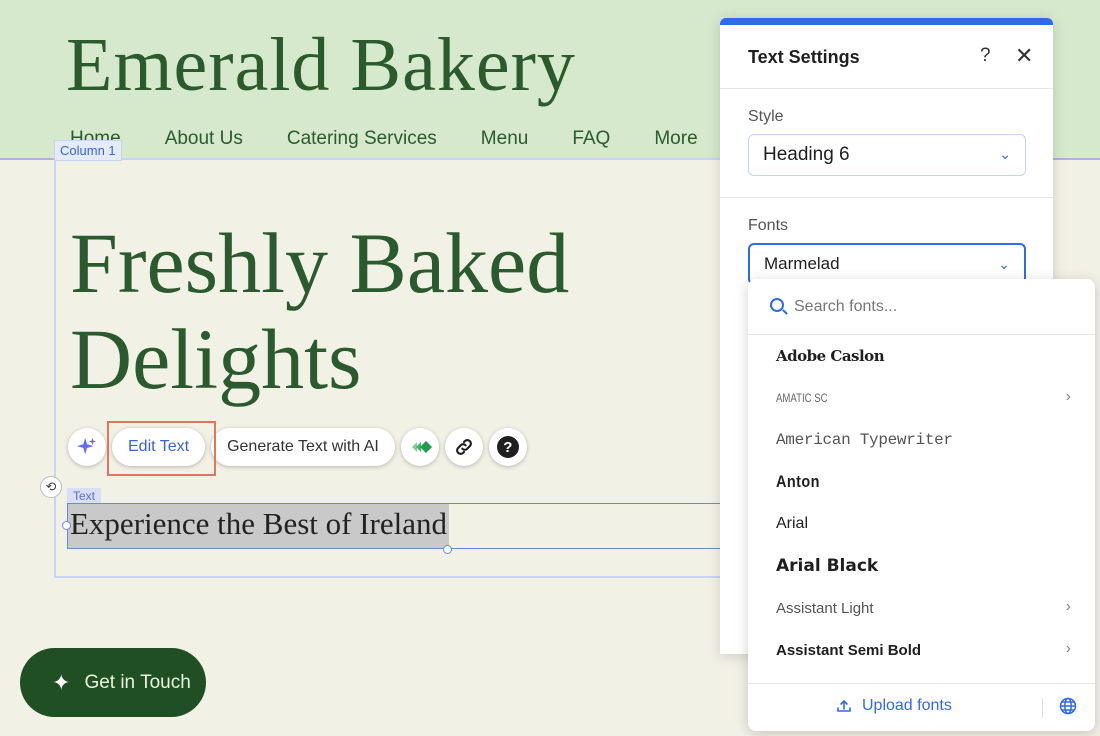  I want to click on help-button: ?, so click(507, 447).